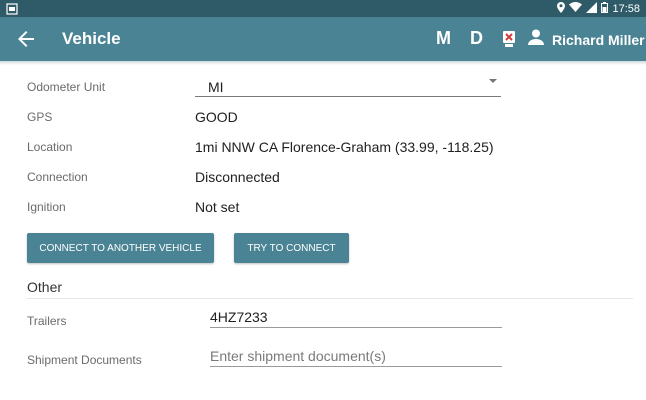 The image size is (646, 400). What do you see at coordinates (443, 38) in the screenshot?
I see `mode-m-button: M` at bounding box center [443, 38].